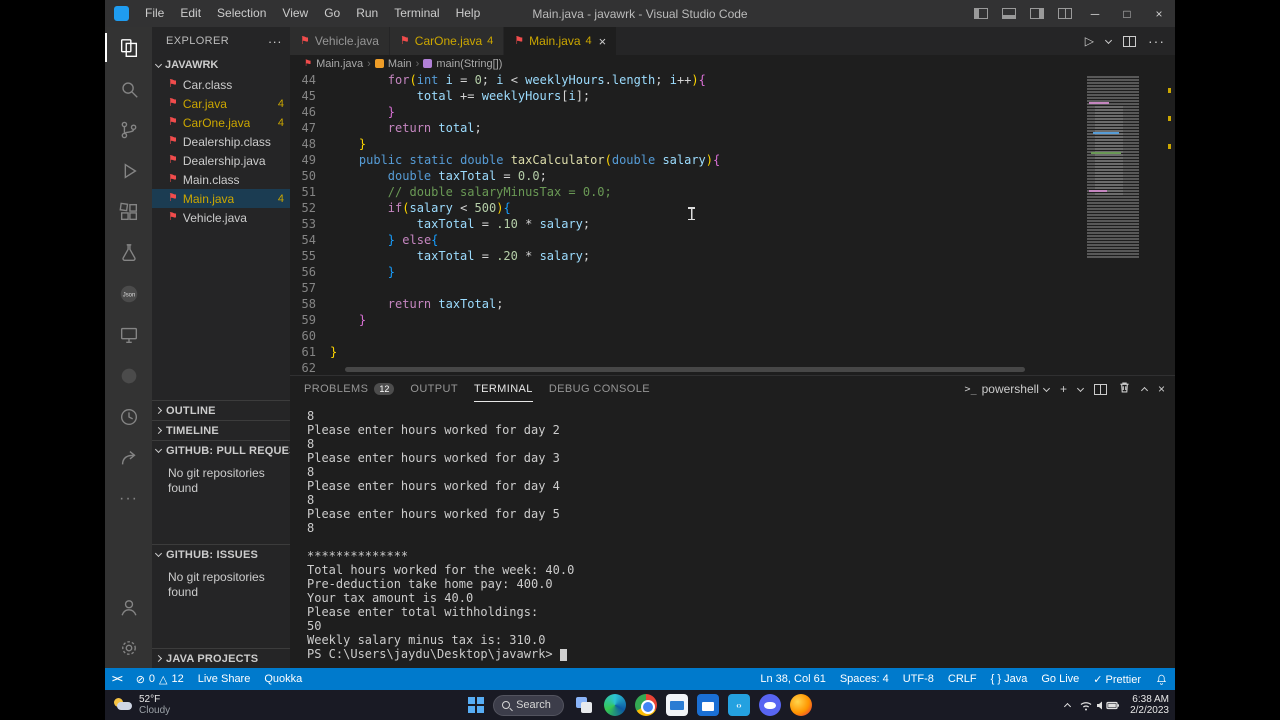 This screenshot has width=1280, height=720. I want to click on json-extension-icon: Json, so click(128, 293).